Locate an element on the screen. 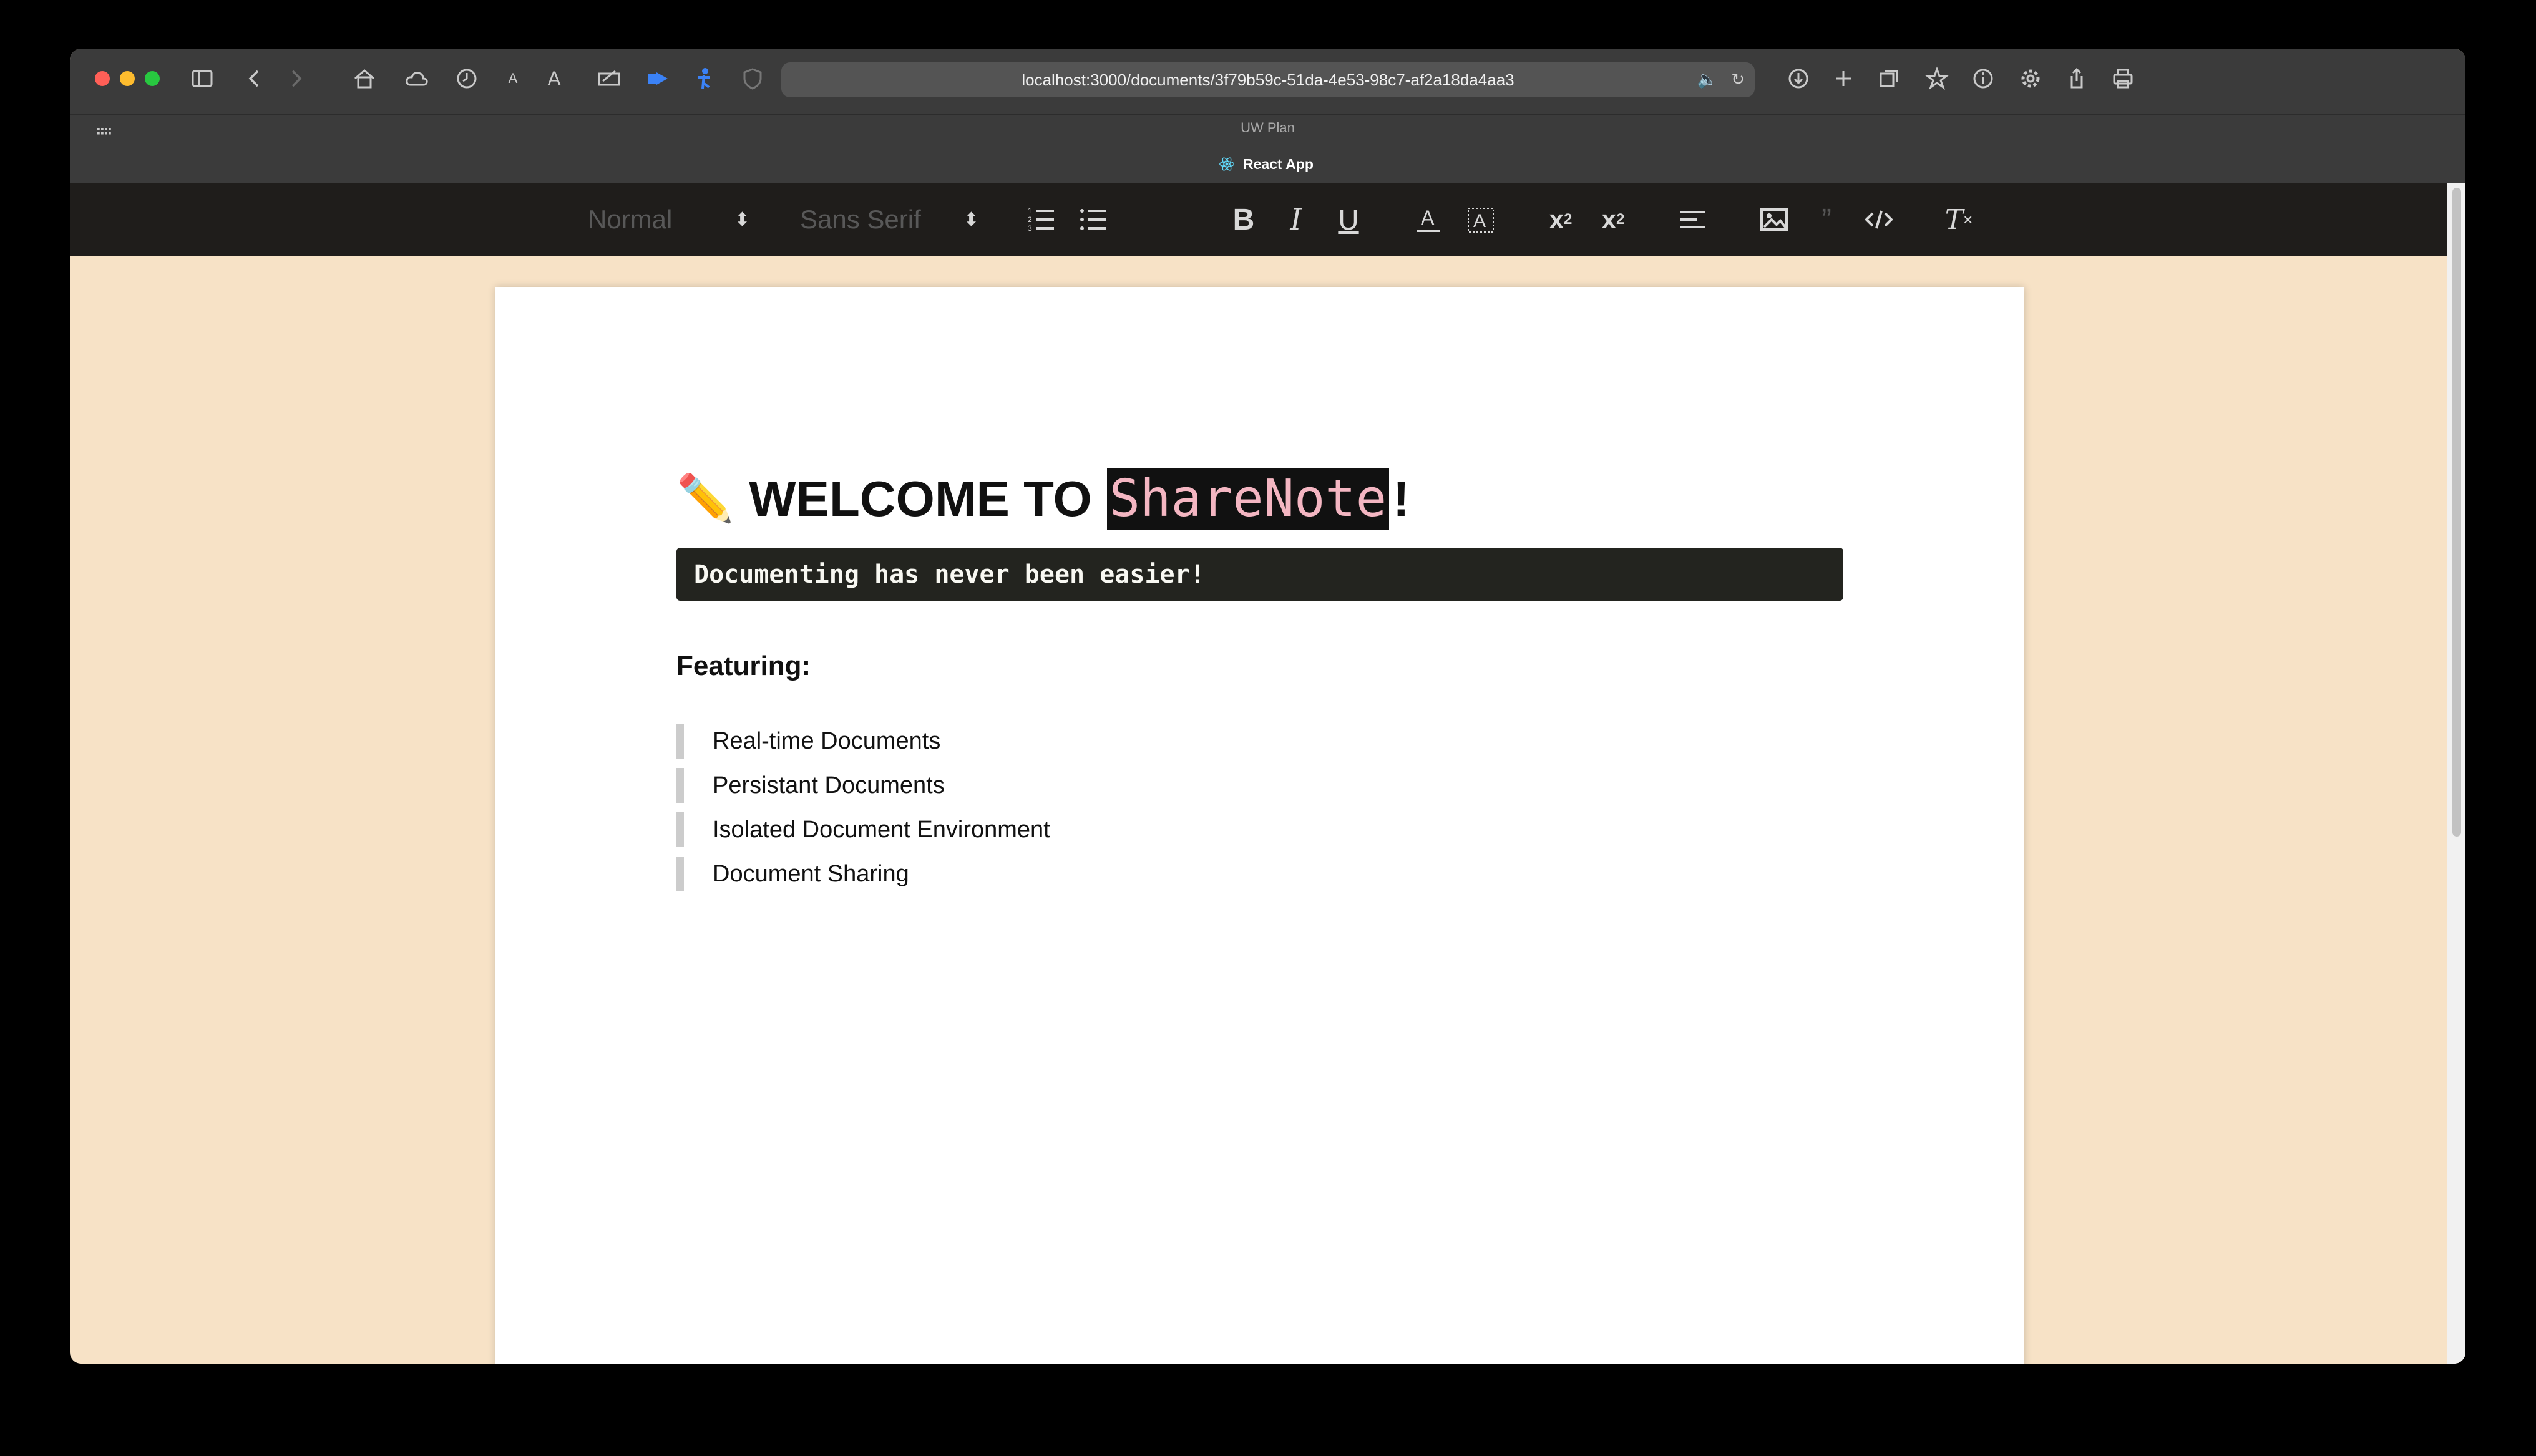 The width and height of the screenshot is (2536, 1456). font-select: Sans Serif ⬍ is located at coordinates (918, 219).